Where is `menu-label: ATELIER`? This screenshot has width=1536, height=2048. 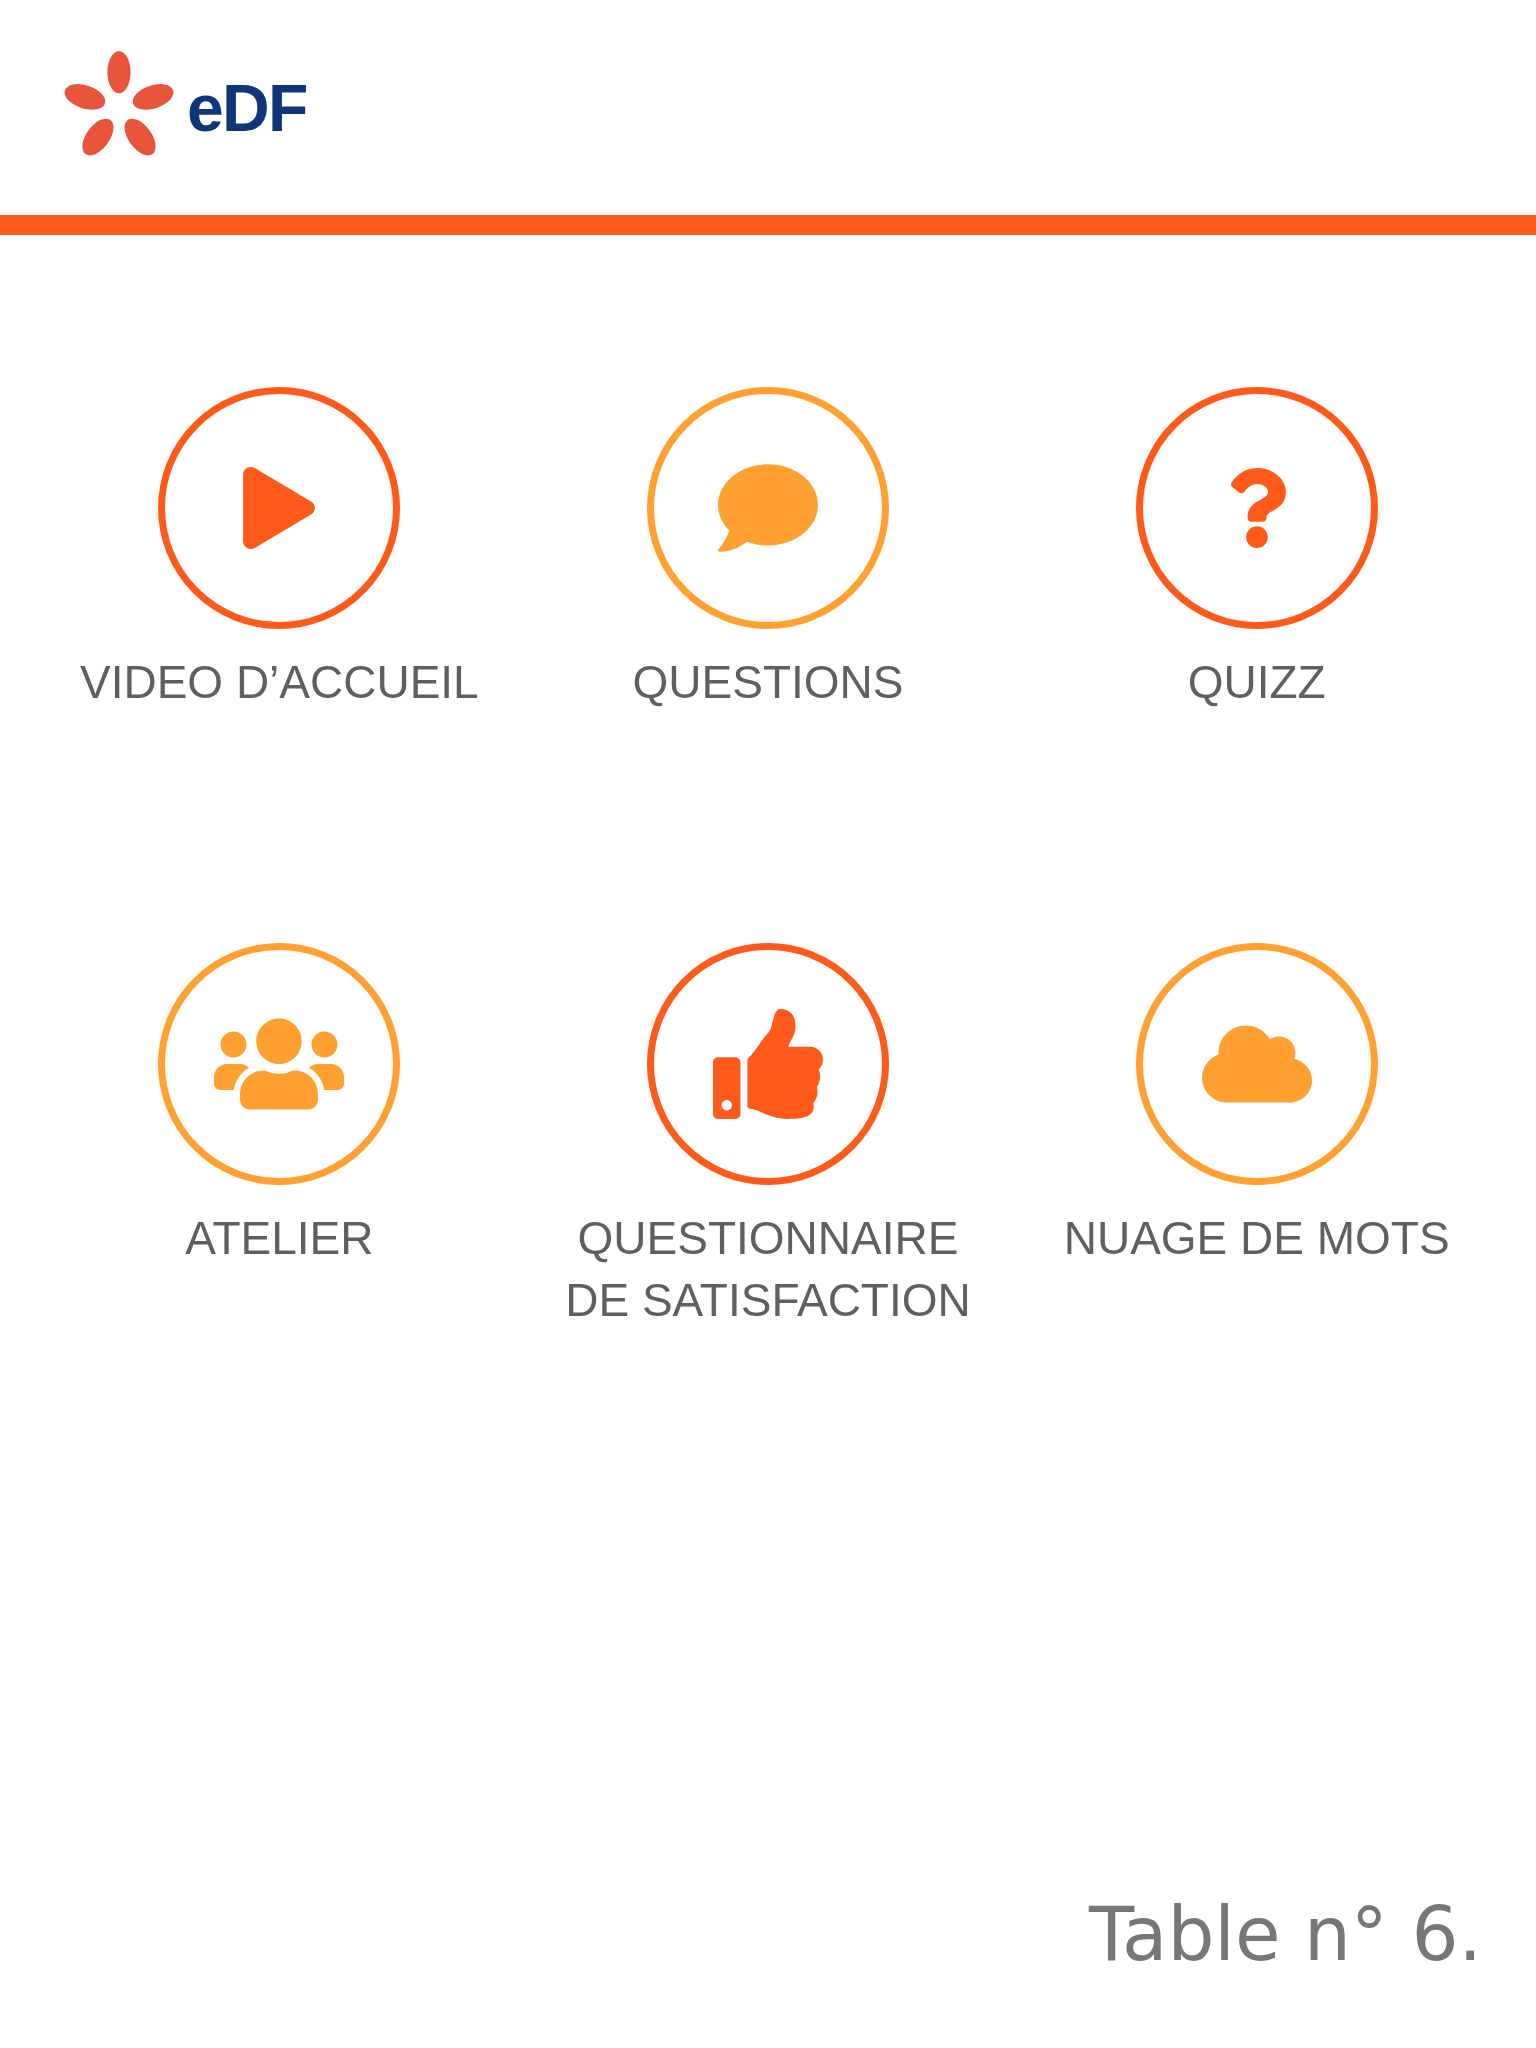
menu-label: ATELIER is located at coordinates (279, 1238).